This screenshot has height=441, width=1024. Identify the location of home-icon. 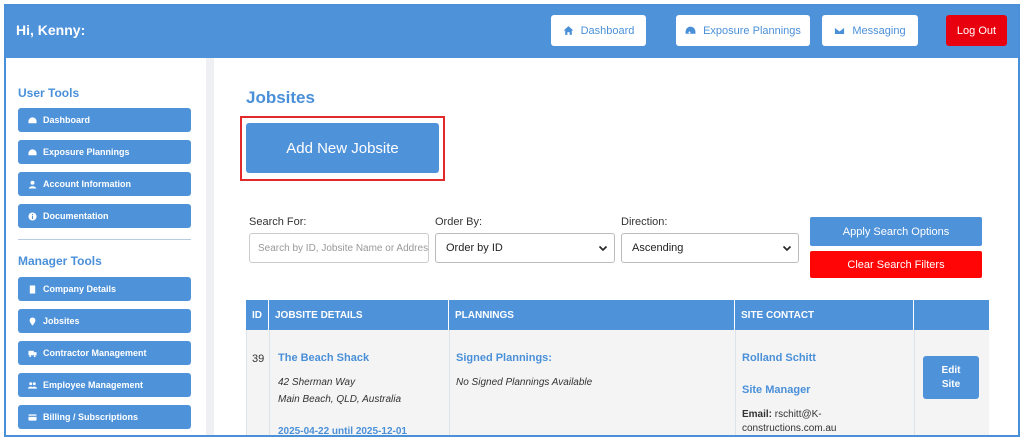
(568, 30).